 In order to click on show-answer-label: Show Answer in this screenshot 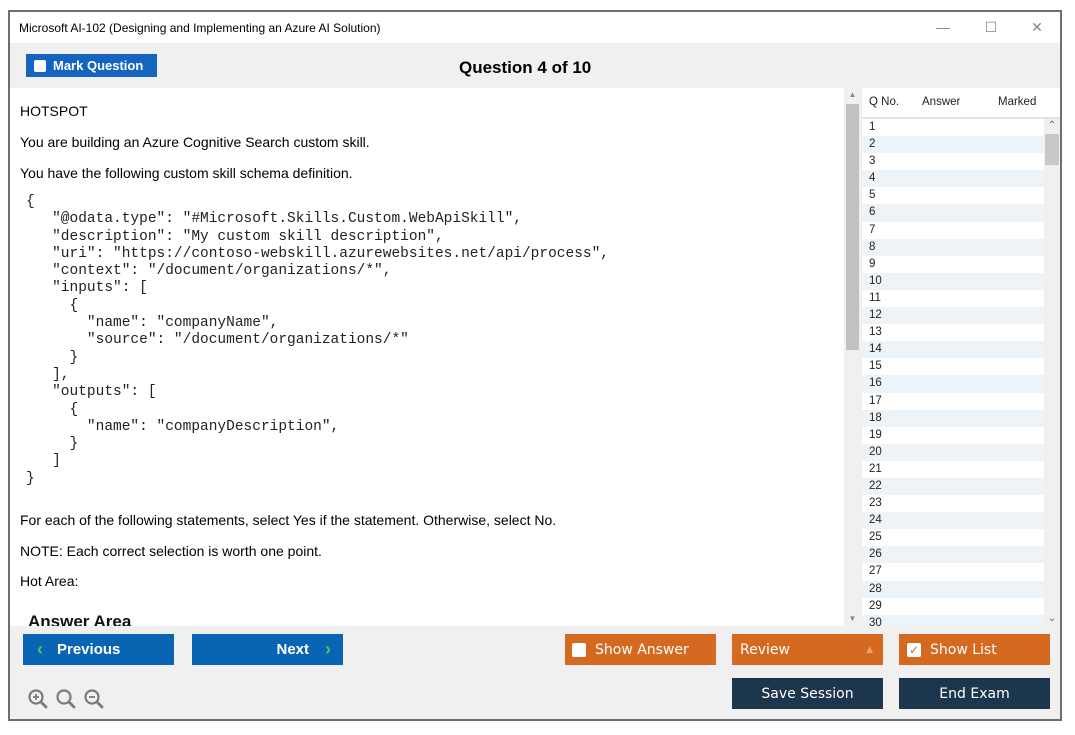, I will do `click(642, 649)`.